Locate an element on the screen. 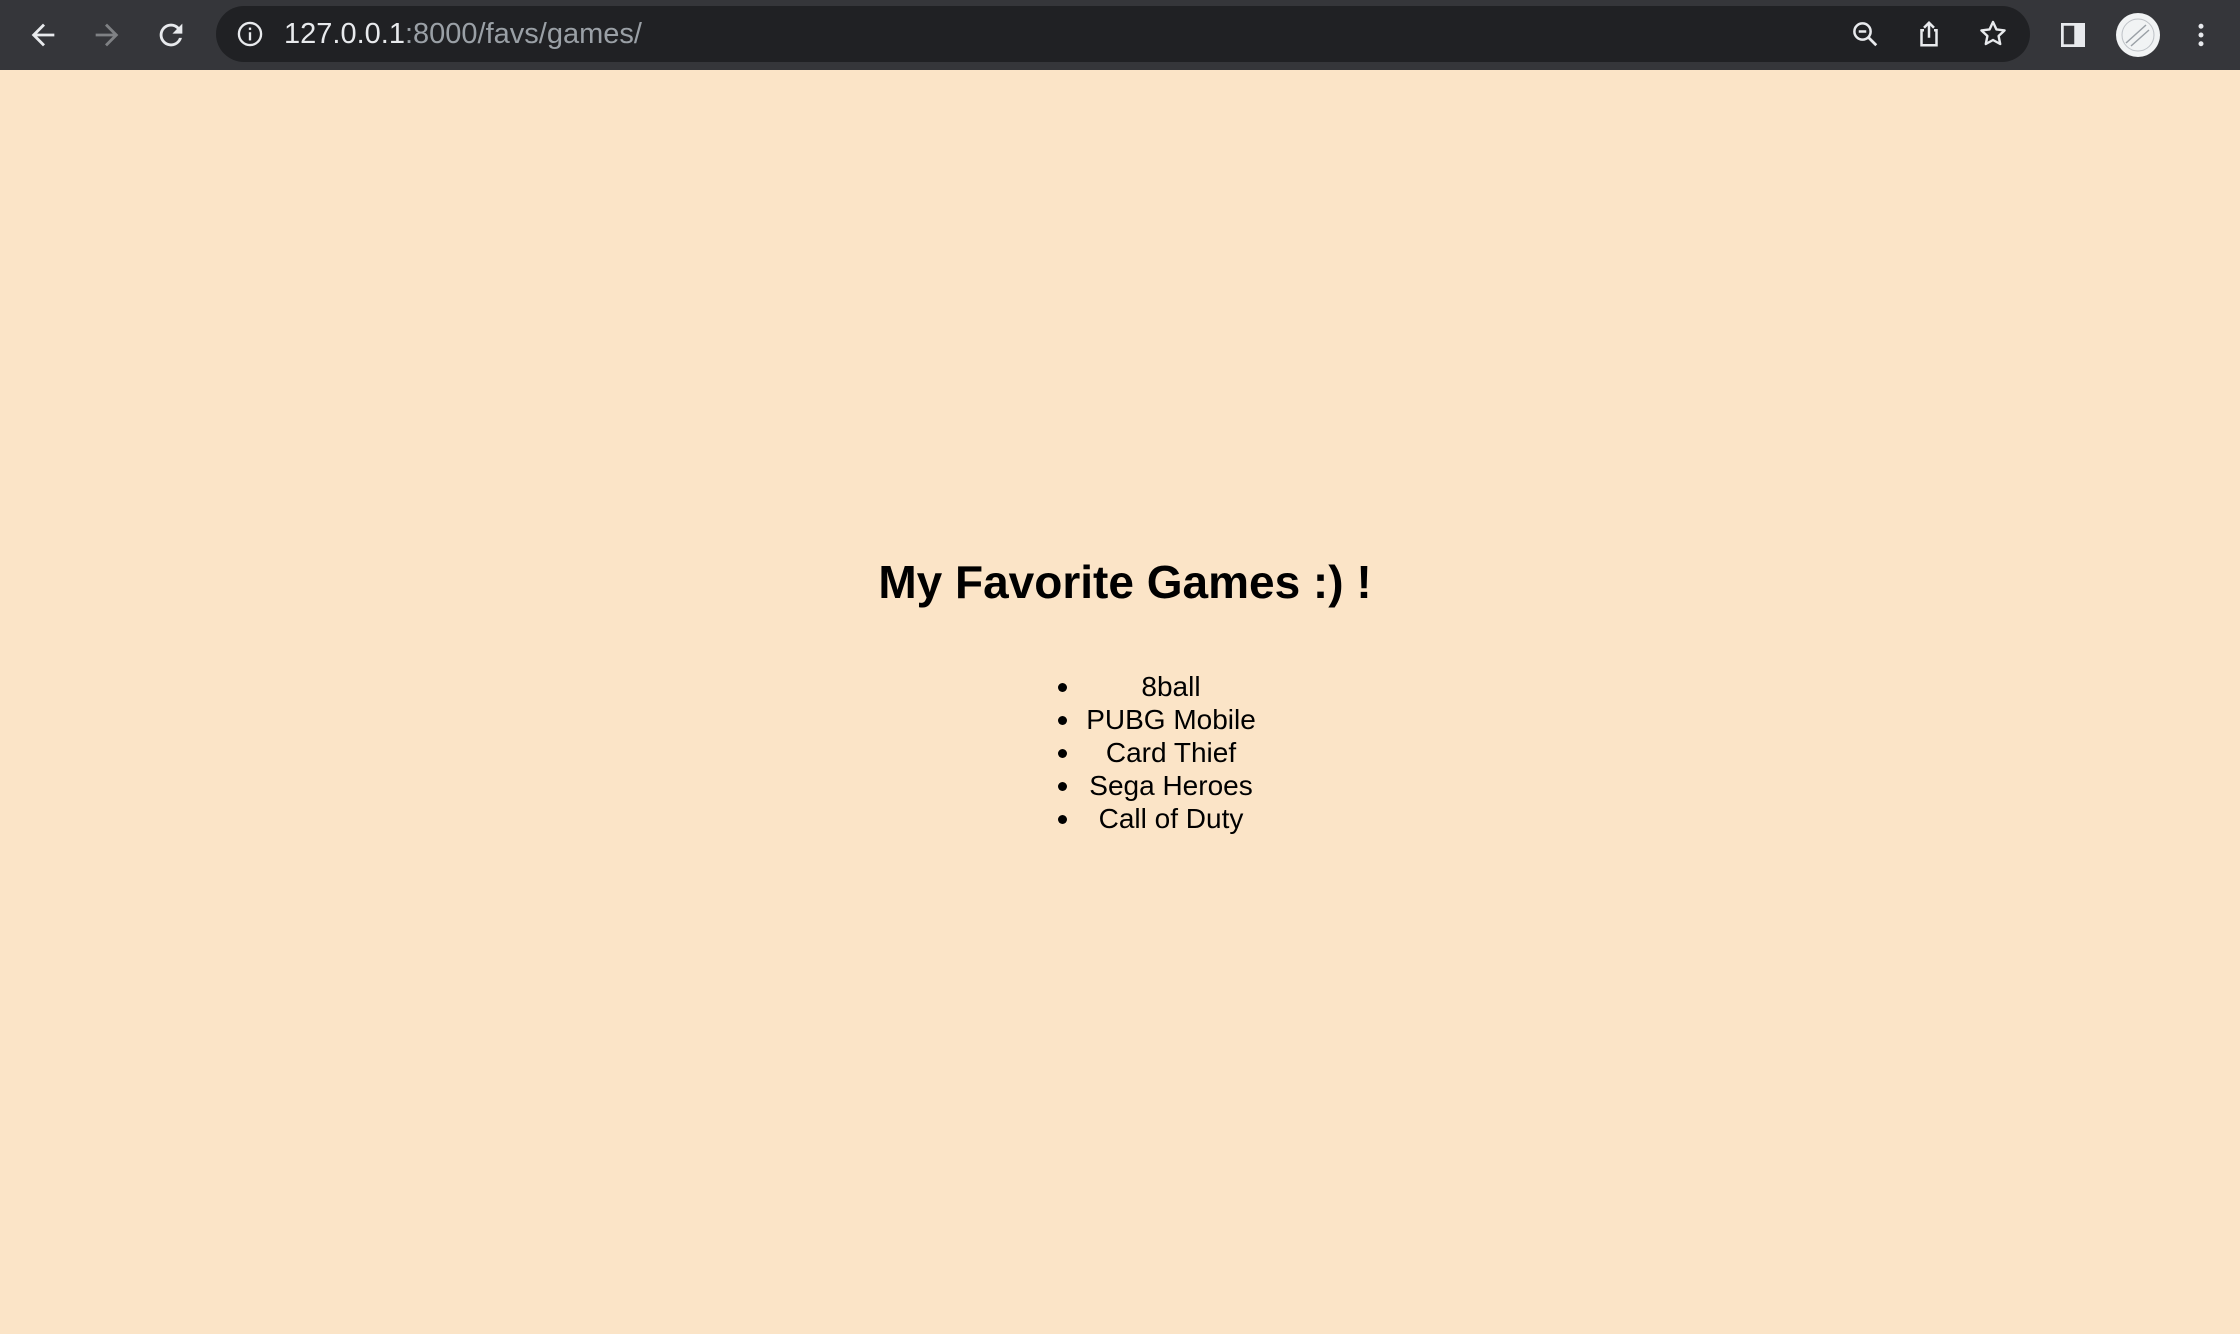 The height and width of the screenshot is (1334, 2240). bookmark-star-icon is located at coordinates (1993, 33).